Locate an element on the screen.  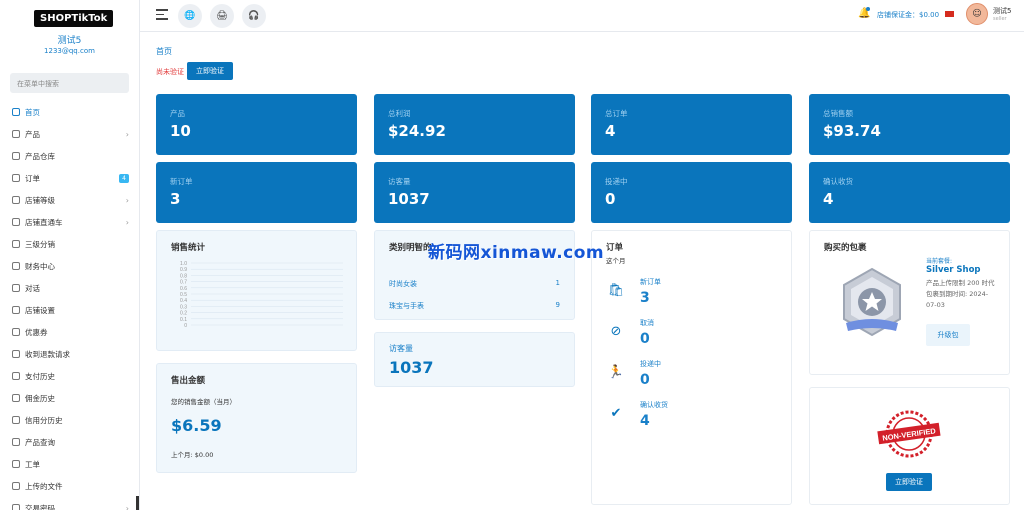
order-label: 新订单 is located at coordinates (650, 282).